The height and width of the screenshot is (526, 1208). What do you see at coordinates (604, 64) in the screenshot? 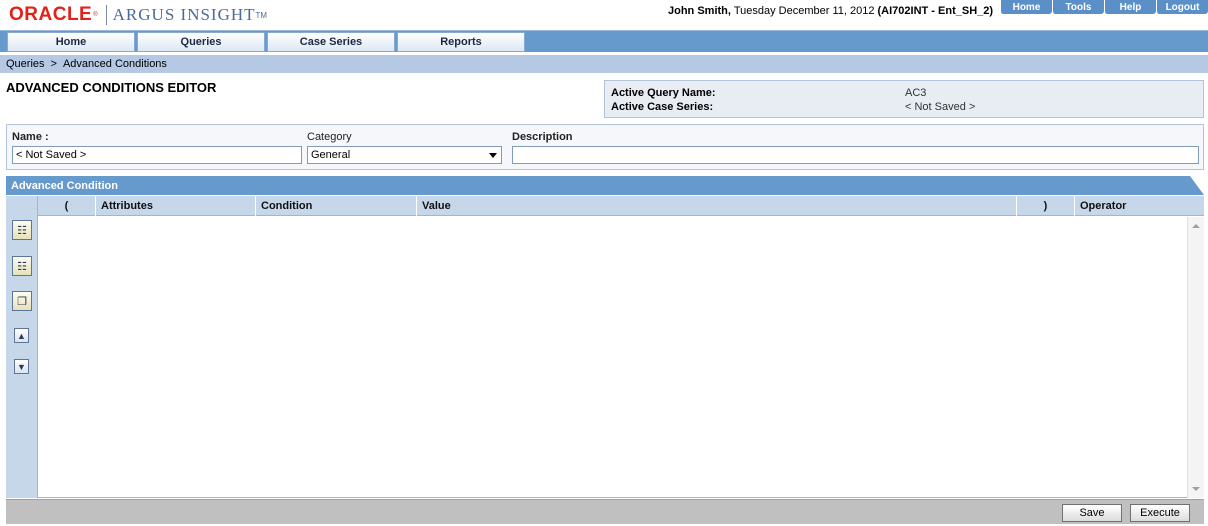
I see `breadcrumb: Queries > Advanced Conditions` at bounding box center [604, 64].